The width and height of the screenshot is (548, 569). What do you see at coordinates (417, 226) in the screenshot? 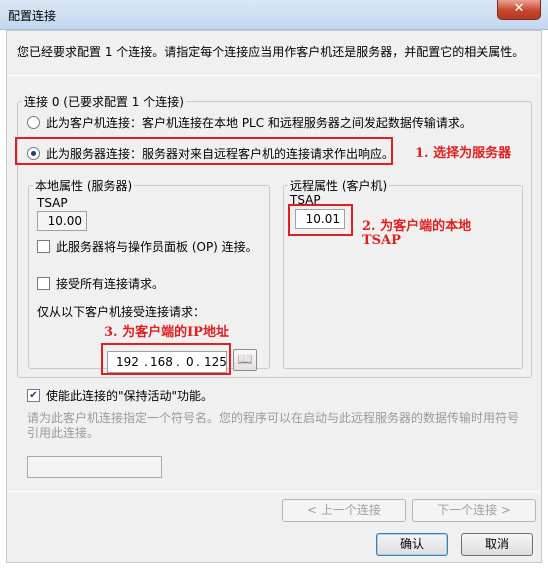
I see `annotation-remote-tsap-line1: 2. 为客户端的本地` at bounding box center [417, 226].